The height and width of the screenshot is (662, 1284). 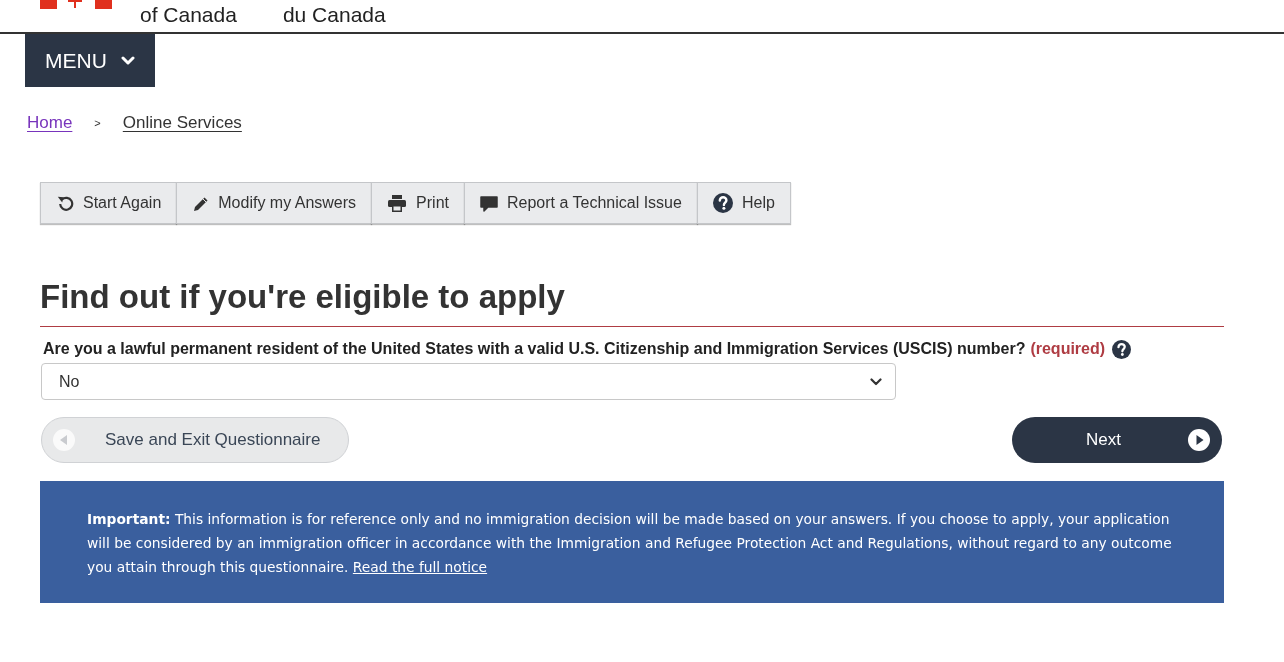 What do you see at coordinates (418, 203) in the screenshot?
I see `toolbar-button: Print` at bounding box center [418, 203].